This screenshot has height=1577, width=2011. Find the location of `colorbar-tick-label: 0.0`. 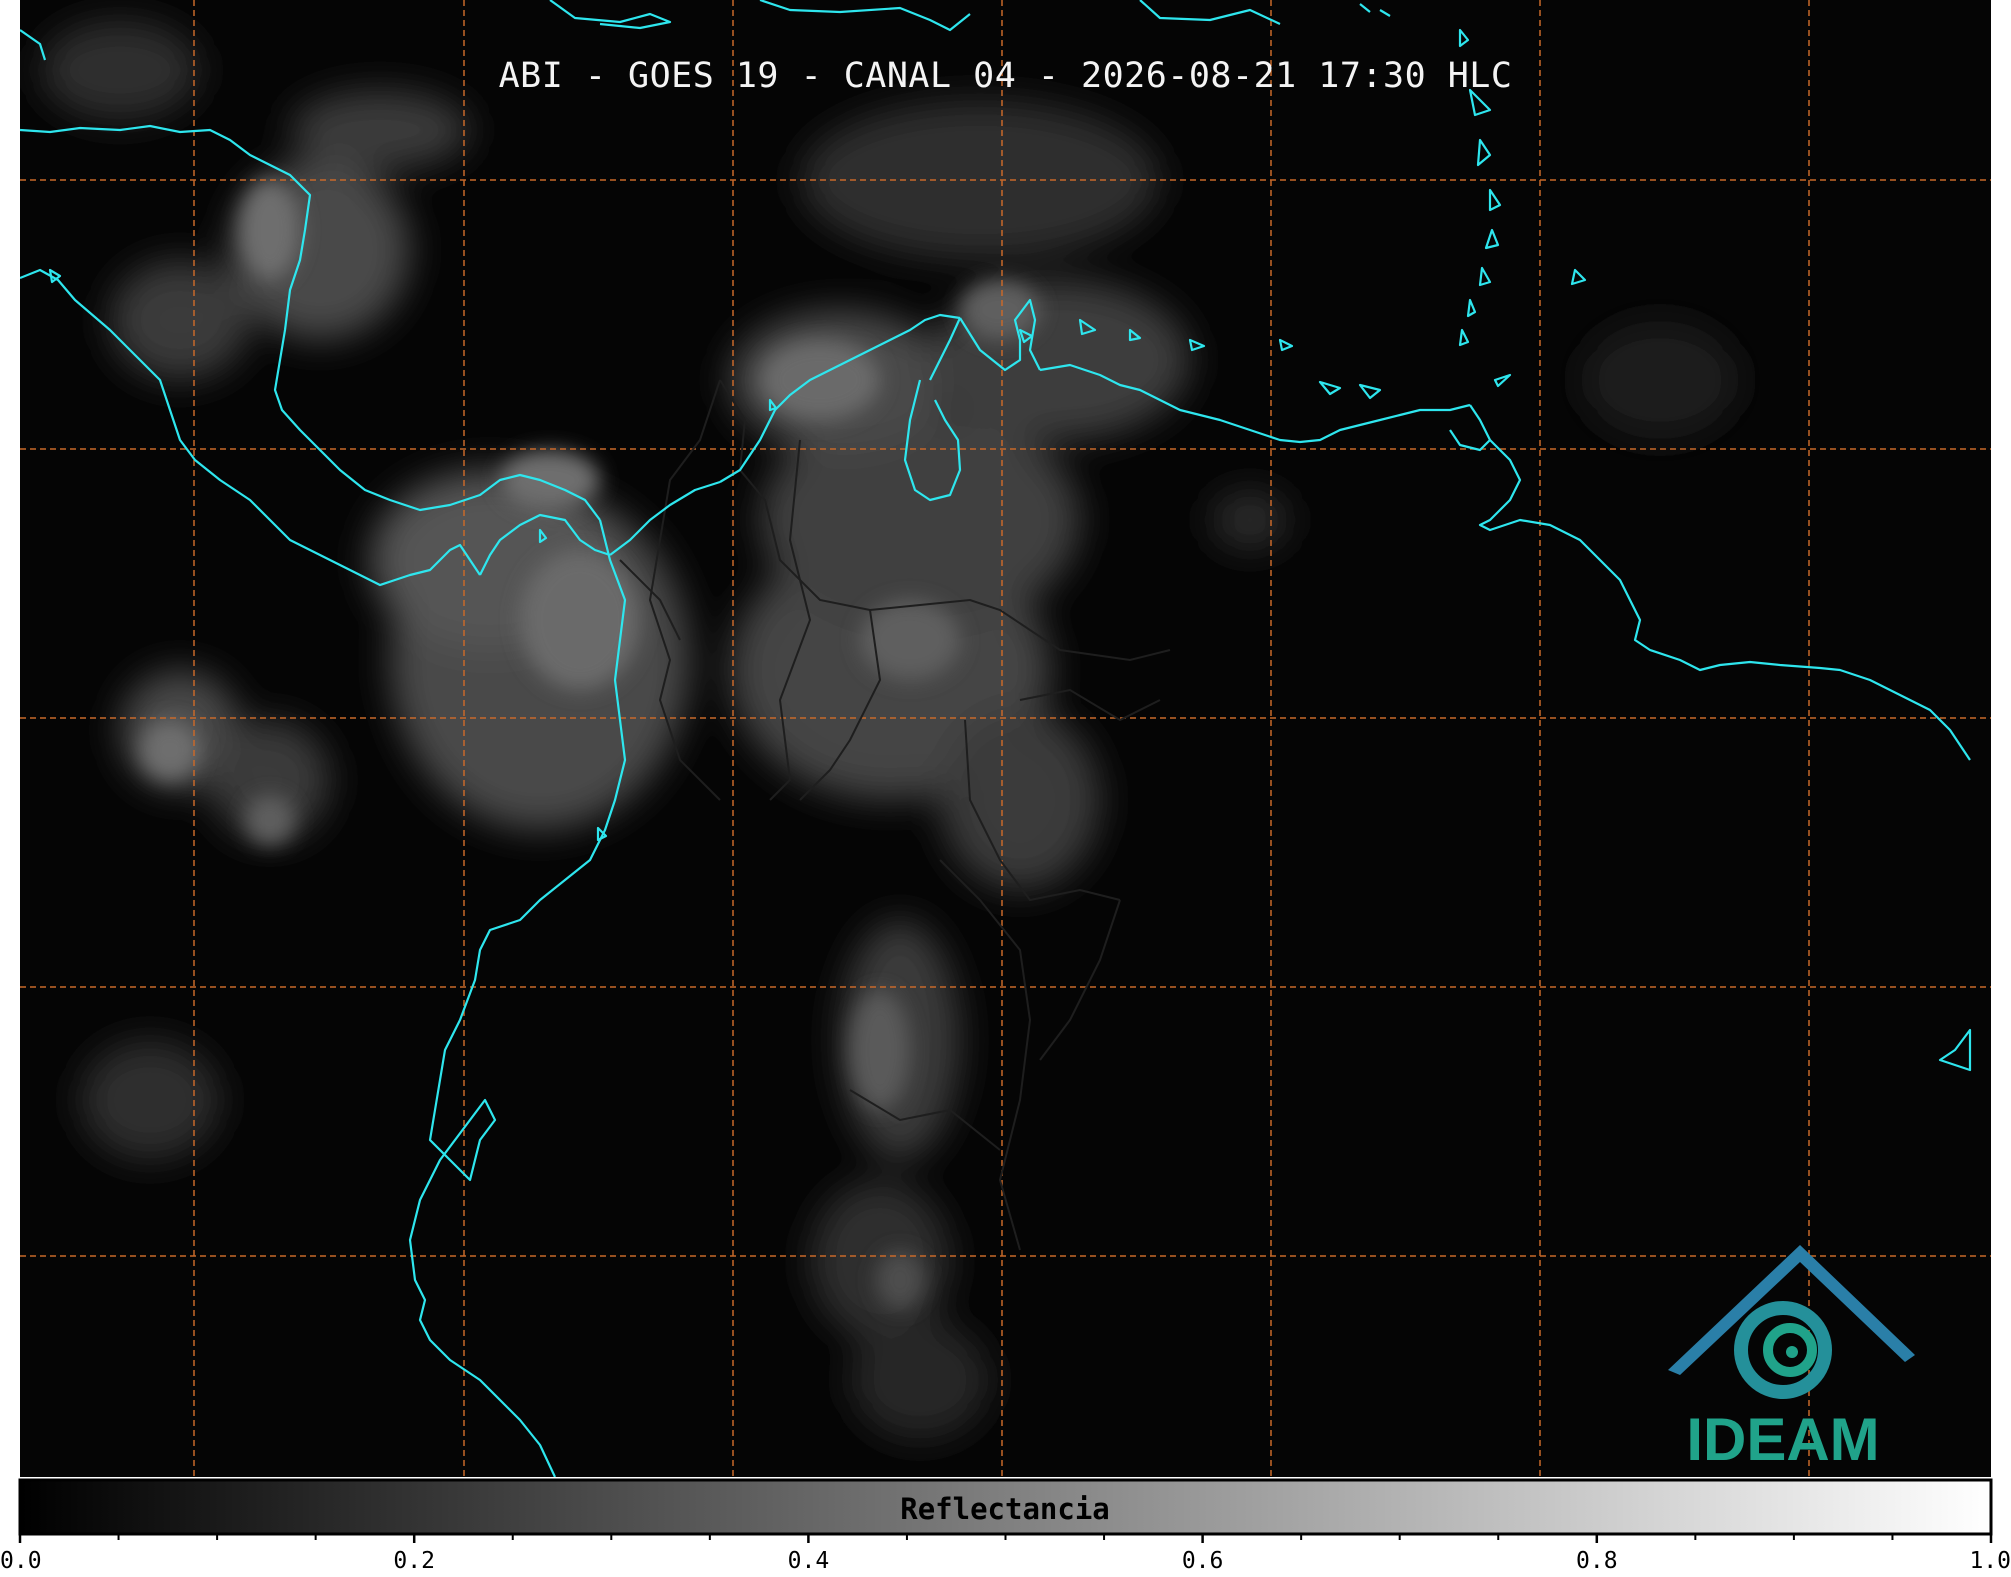

colorbar-tick-label: 0.0 is located at coordinates (21, 1561).